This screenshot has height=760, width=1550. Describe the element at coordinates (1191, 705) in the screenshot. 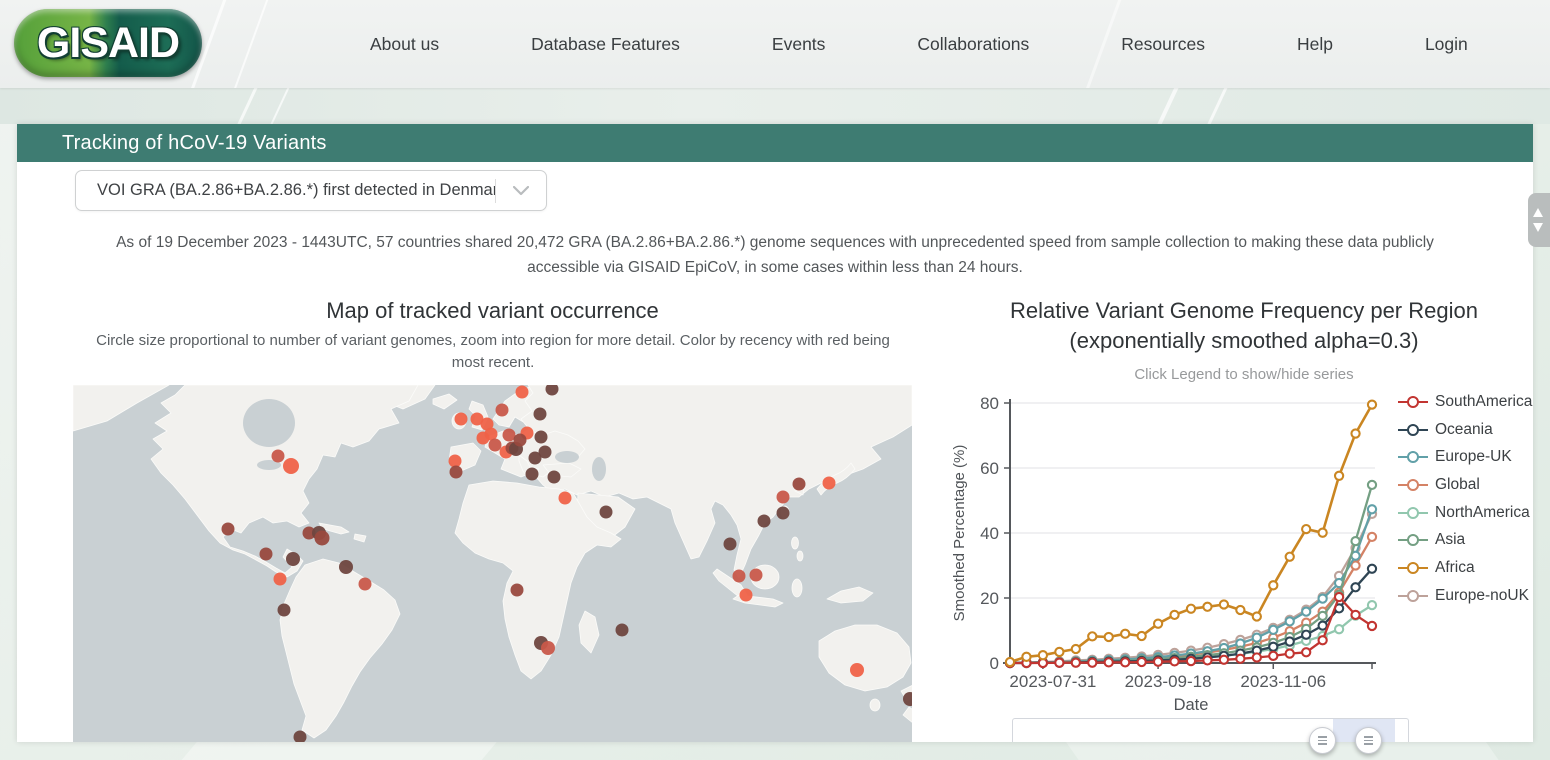

I see `svg-text: Date` at that location.